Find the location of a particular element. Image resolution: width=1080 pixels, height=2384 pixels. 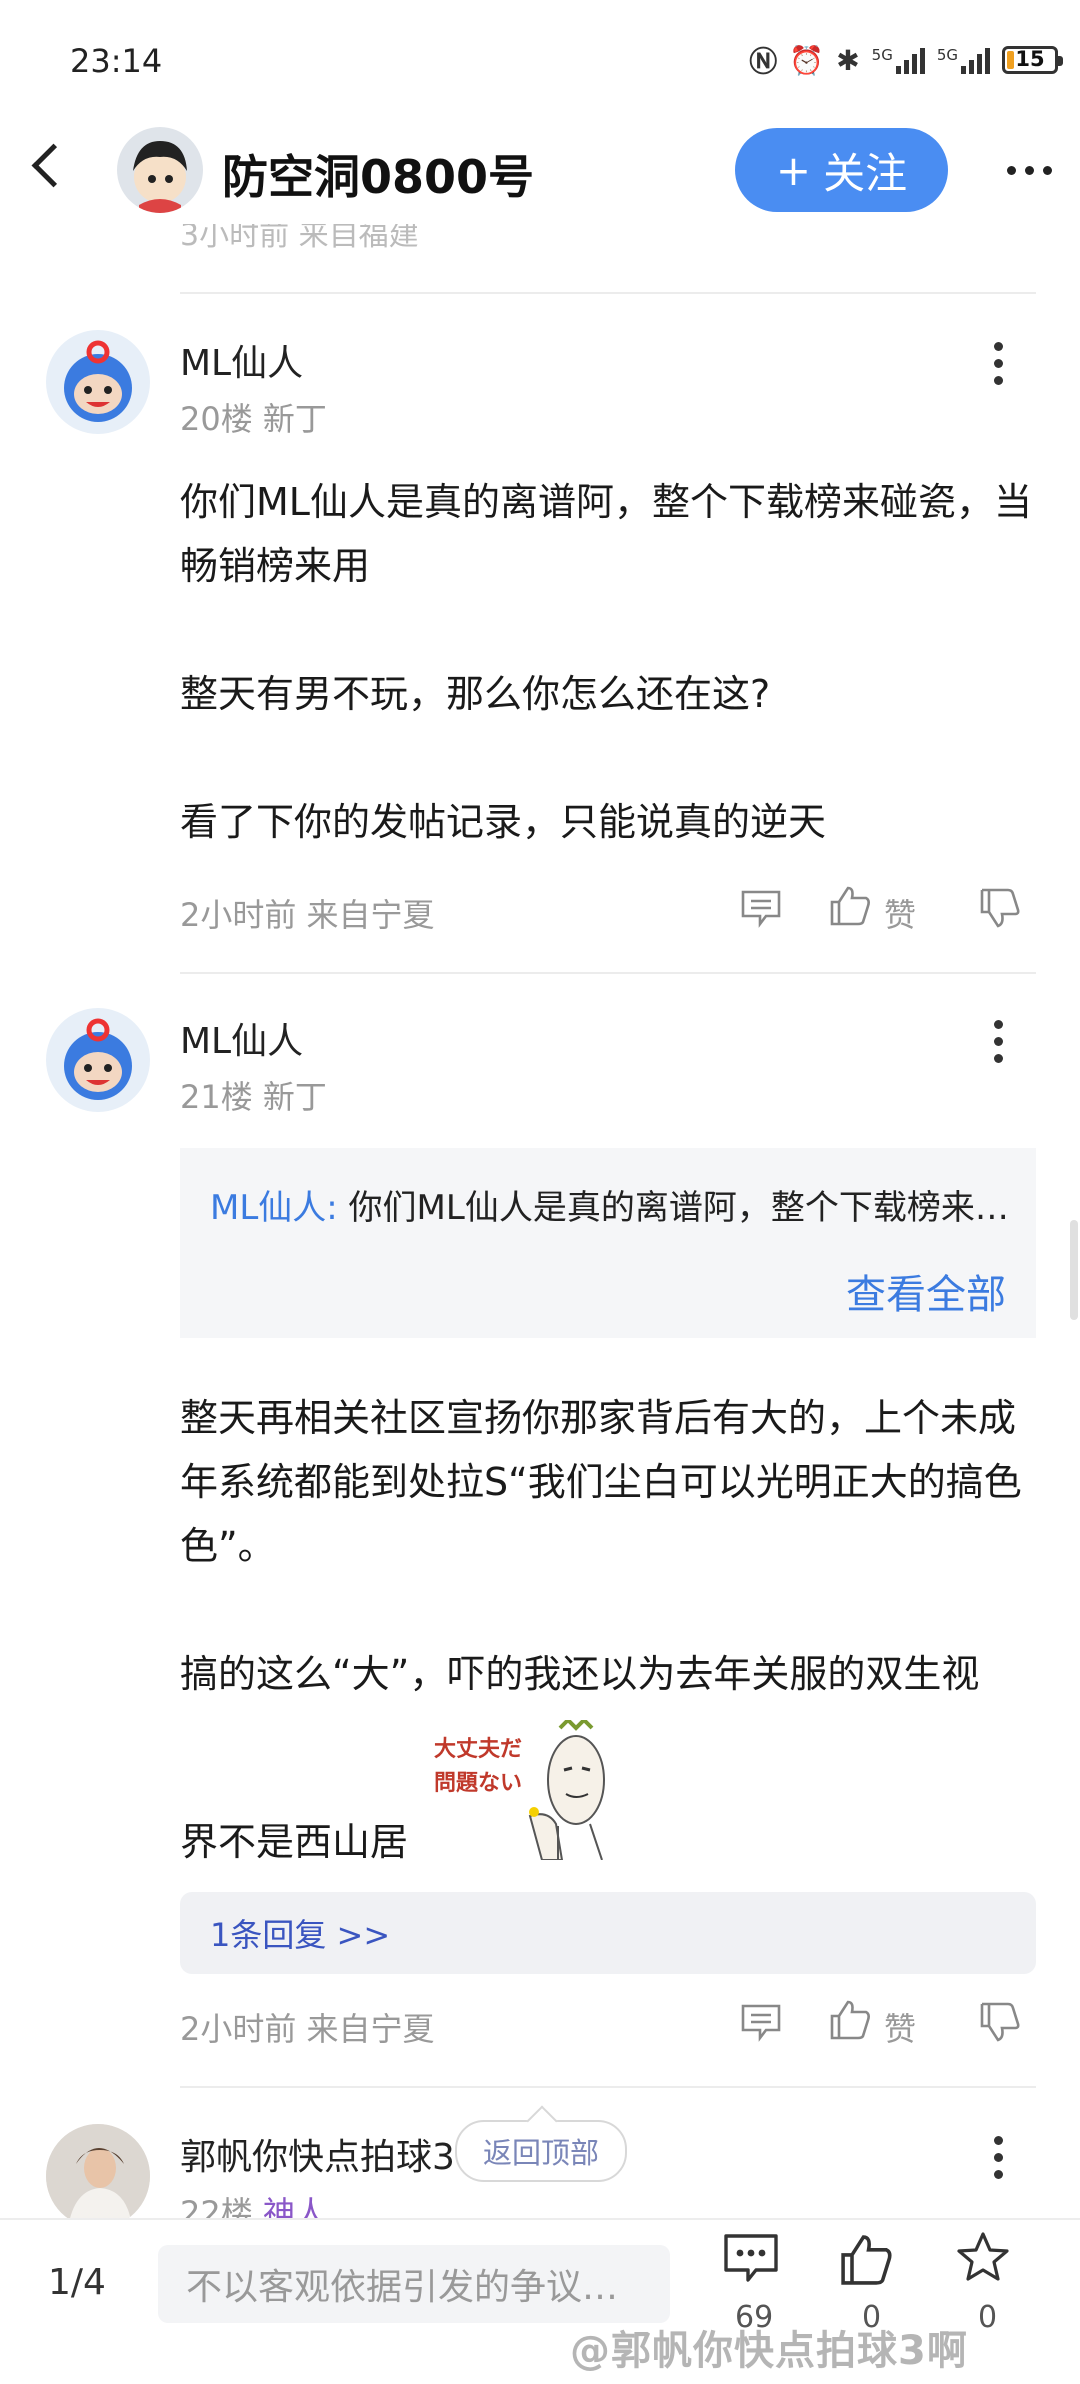

battery-level: 15 is located at coordinates (1030, 59).